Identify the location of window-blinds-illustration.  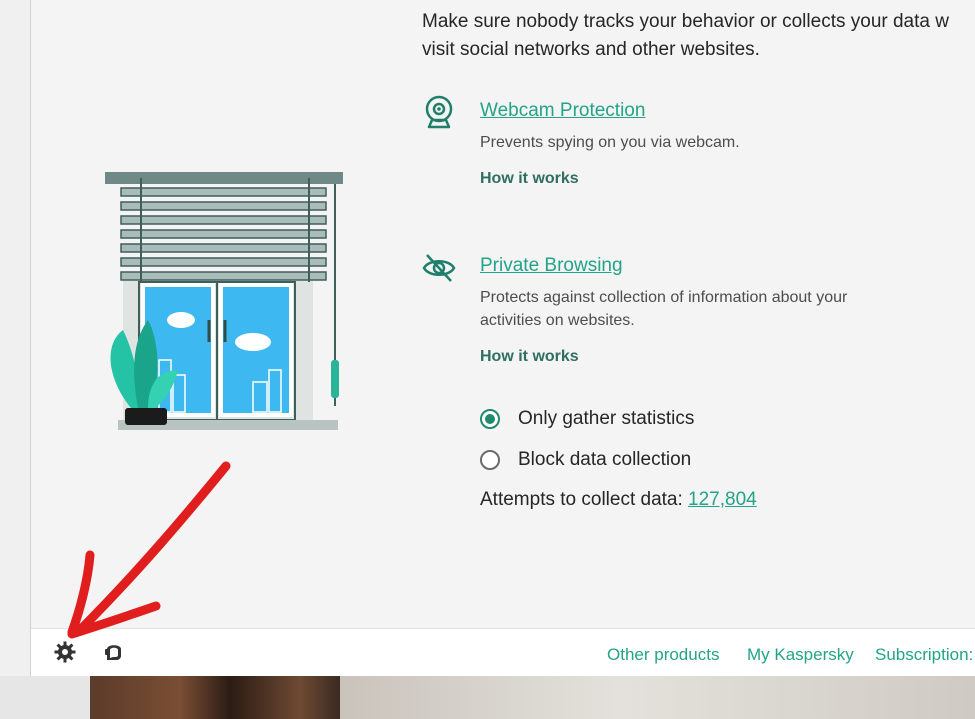
(224, 301).